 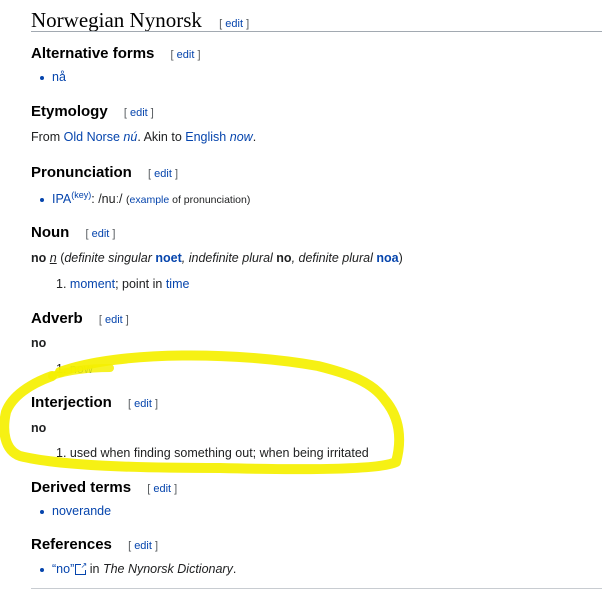 What do you see at coordinates (202, 412) in the screenshot?
I see `yellow-highlight-annotation` at bounding box center [202, 412].